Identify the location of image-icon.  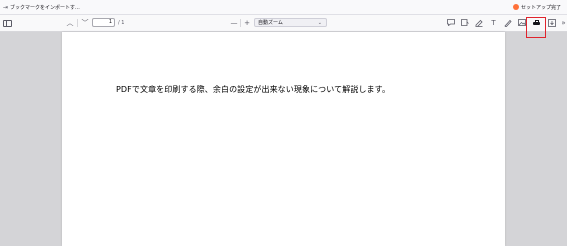
(521, 22).